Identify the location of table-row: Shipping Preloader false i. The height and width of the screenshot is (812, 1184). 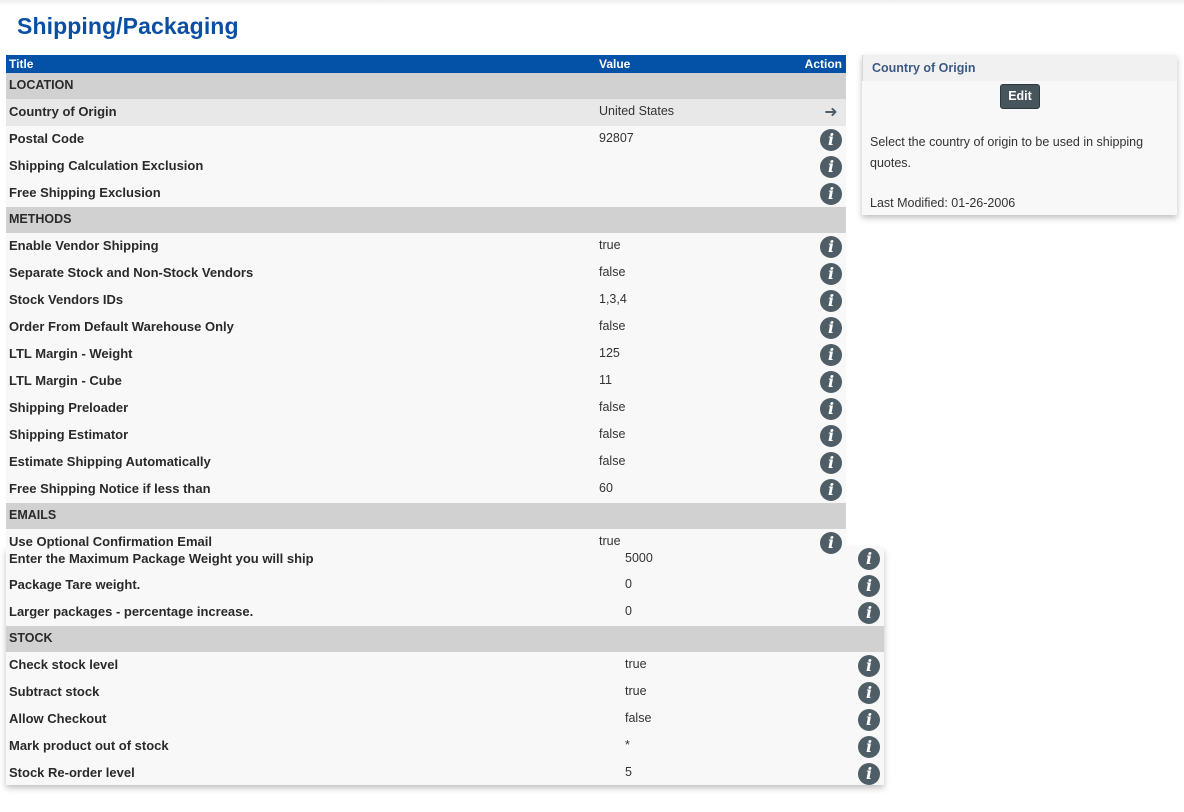
(426, 408).